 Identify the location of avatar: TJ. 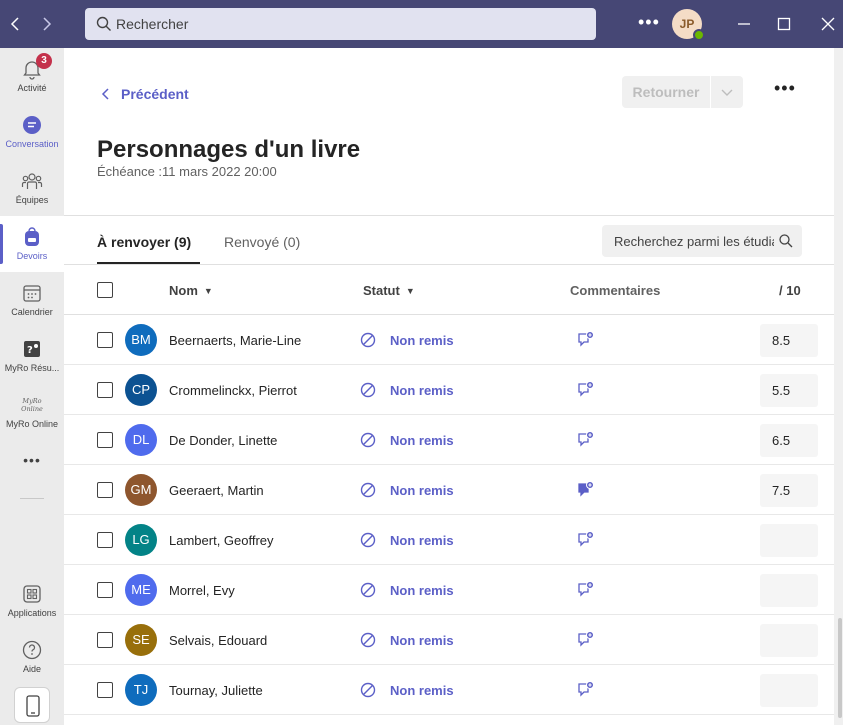
(141, 690).